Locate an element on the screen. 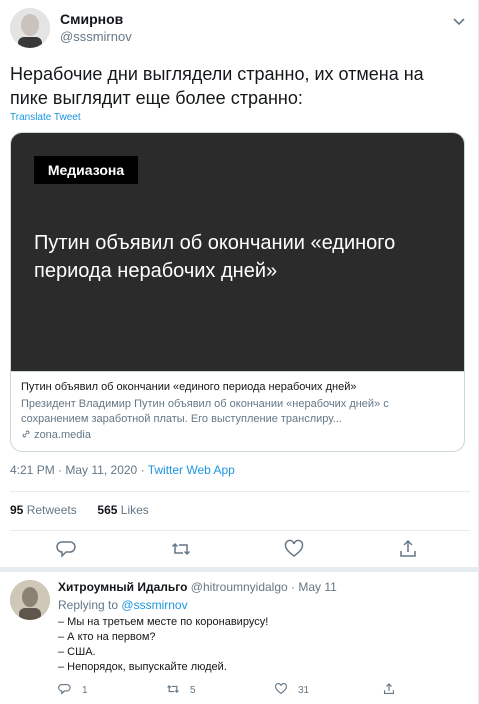  tweet-actions is located at coordinates (239, 551).